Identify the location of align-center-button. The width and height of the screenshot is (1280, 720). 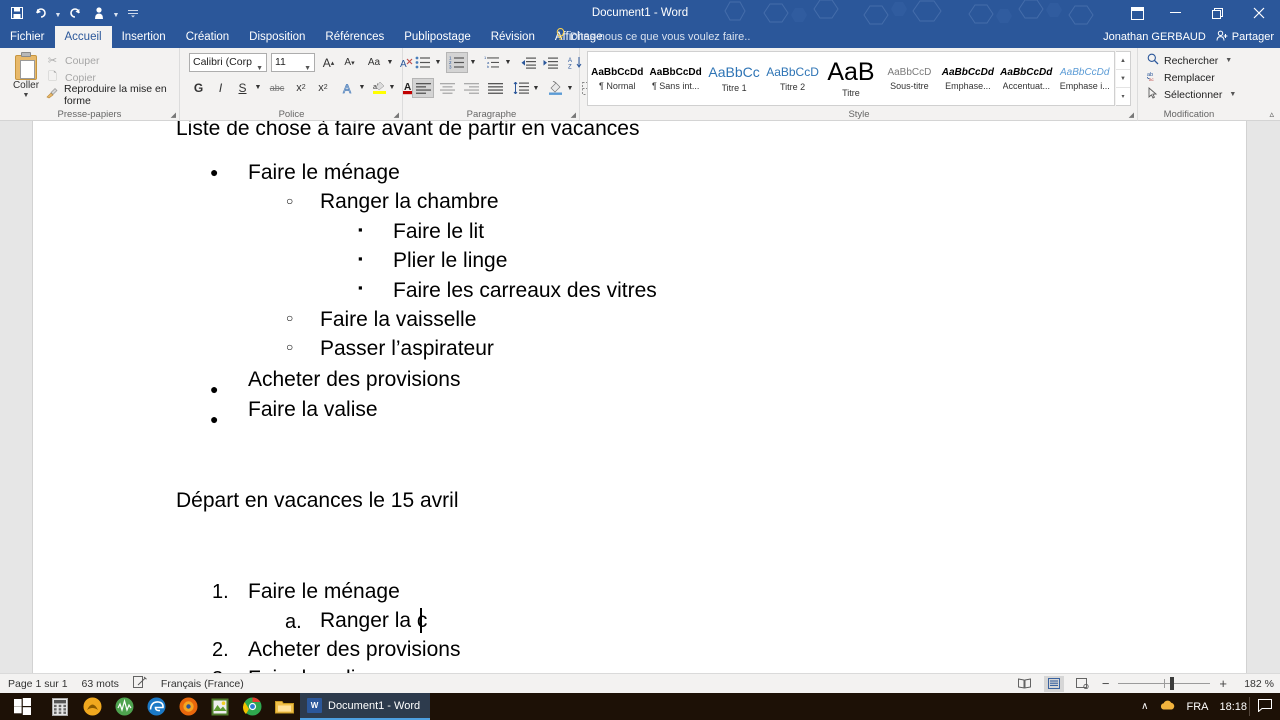
(447, 88).